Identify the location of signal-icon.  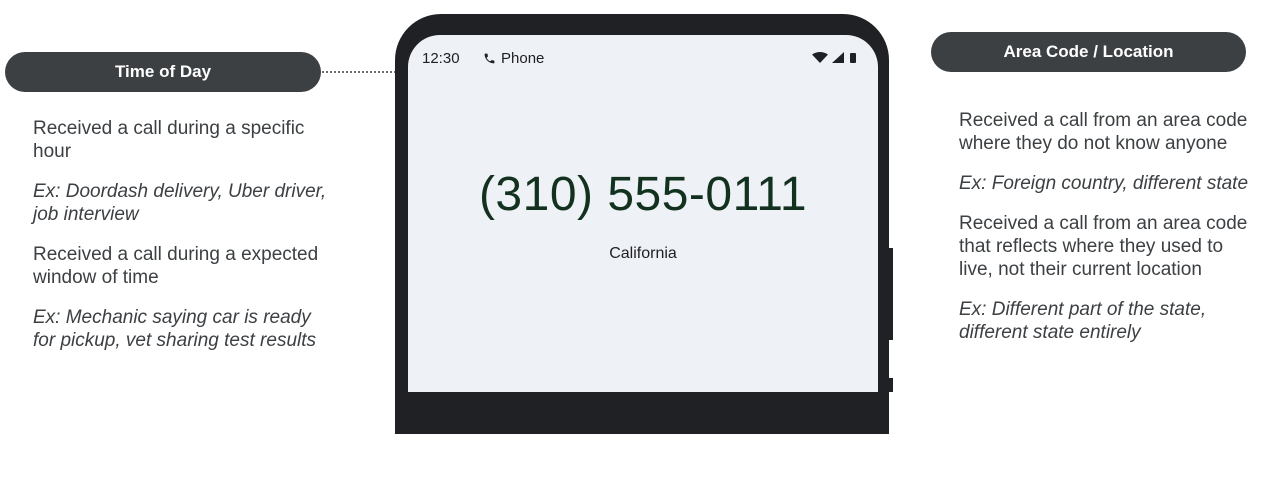
(838, 57).